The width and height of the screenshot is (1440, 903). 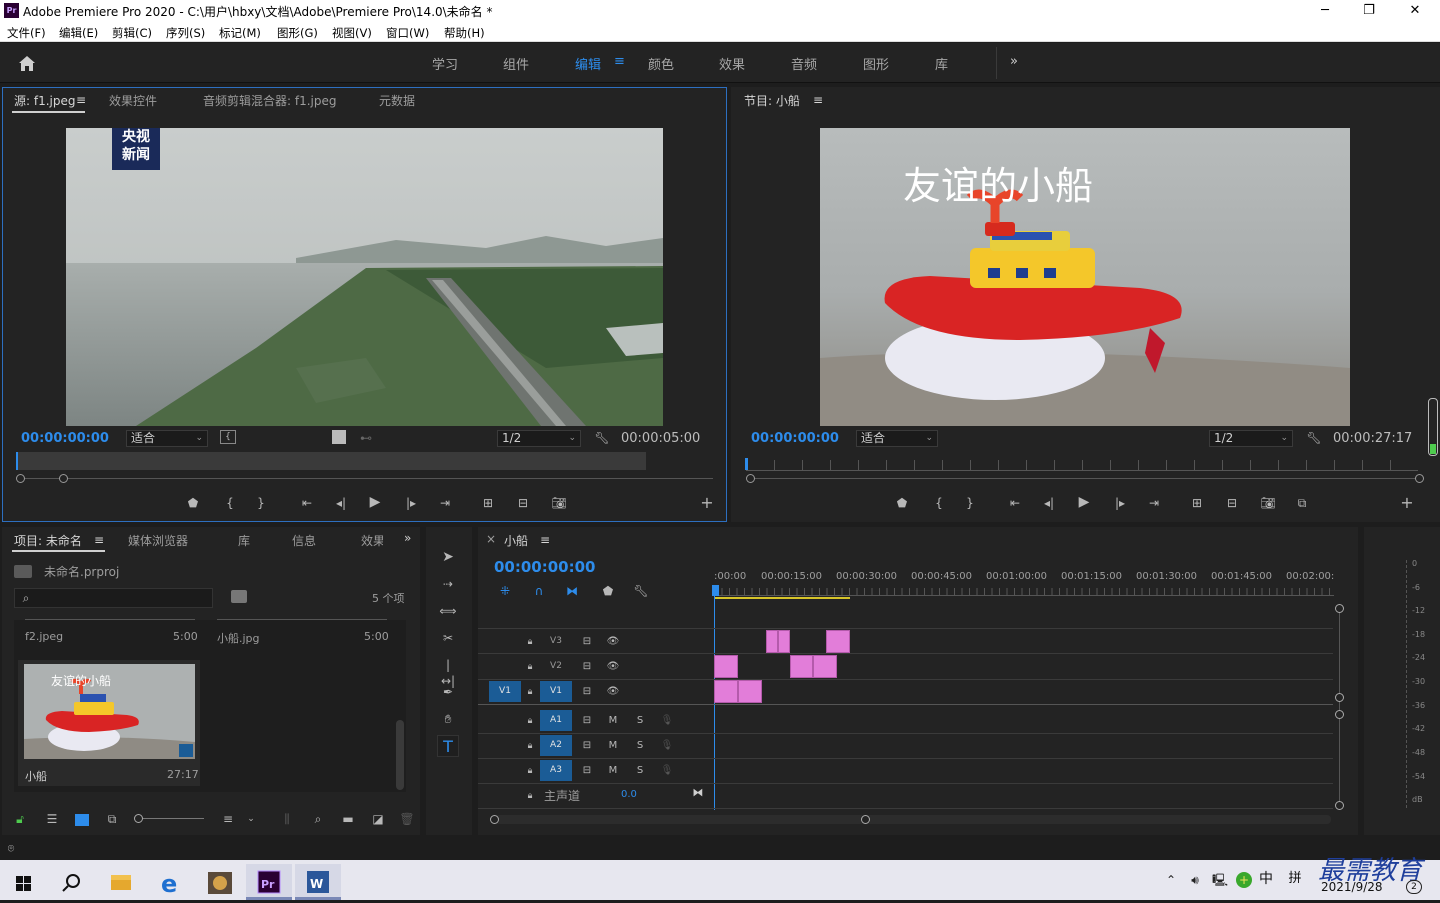 I want to click on timeline-settings-icon: 🔧︎, so click(x=641, y=591).